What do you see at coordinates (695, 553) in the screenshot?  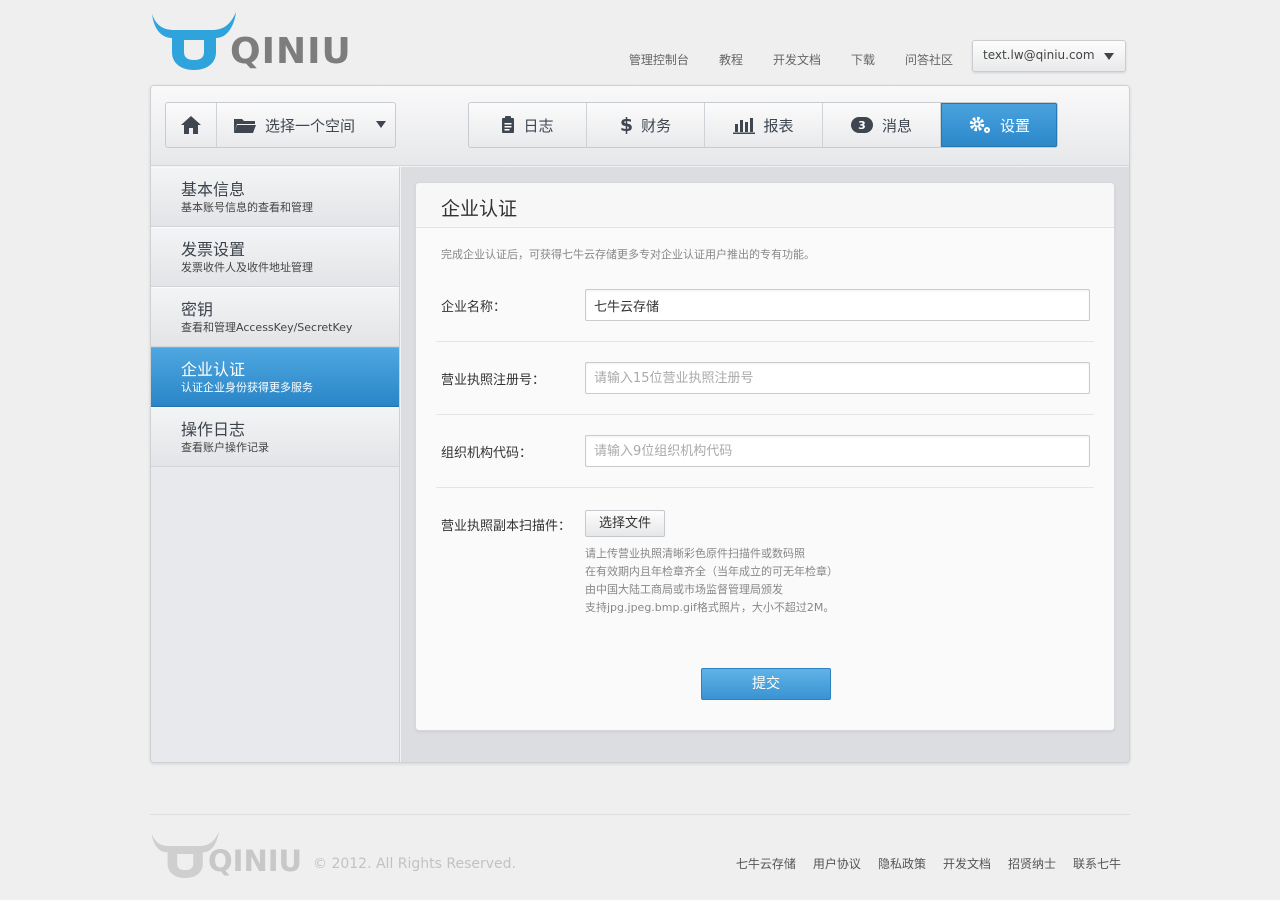 I see `upload-note: 请上传营业执照清晰彩色原件扫描件或数码照` at bounding box center [695, 553].